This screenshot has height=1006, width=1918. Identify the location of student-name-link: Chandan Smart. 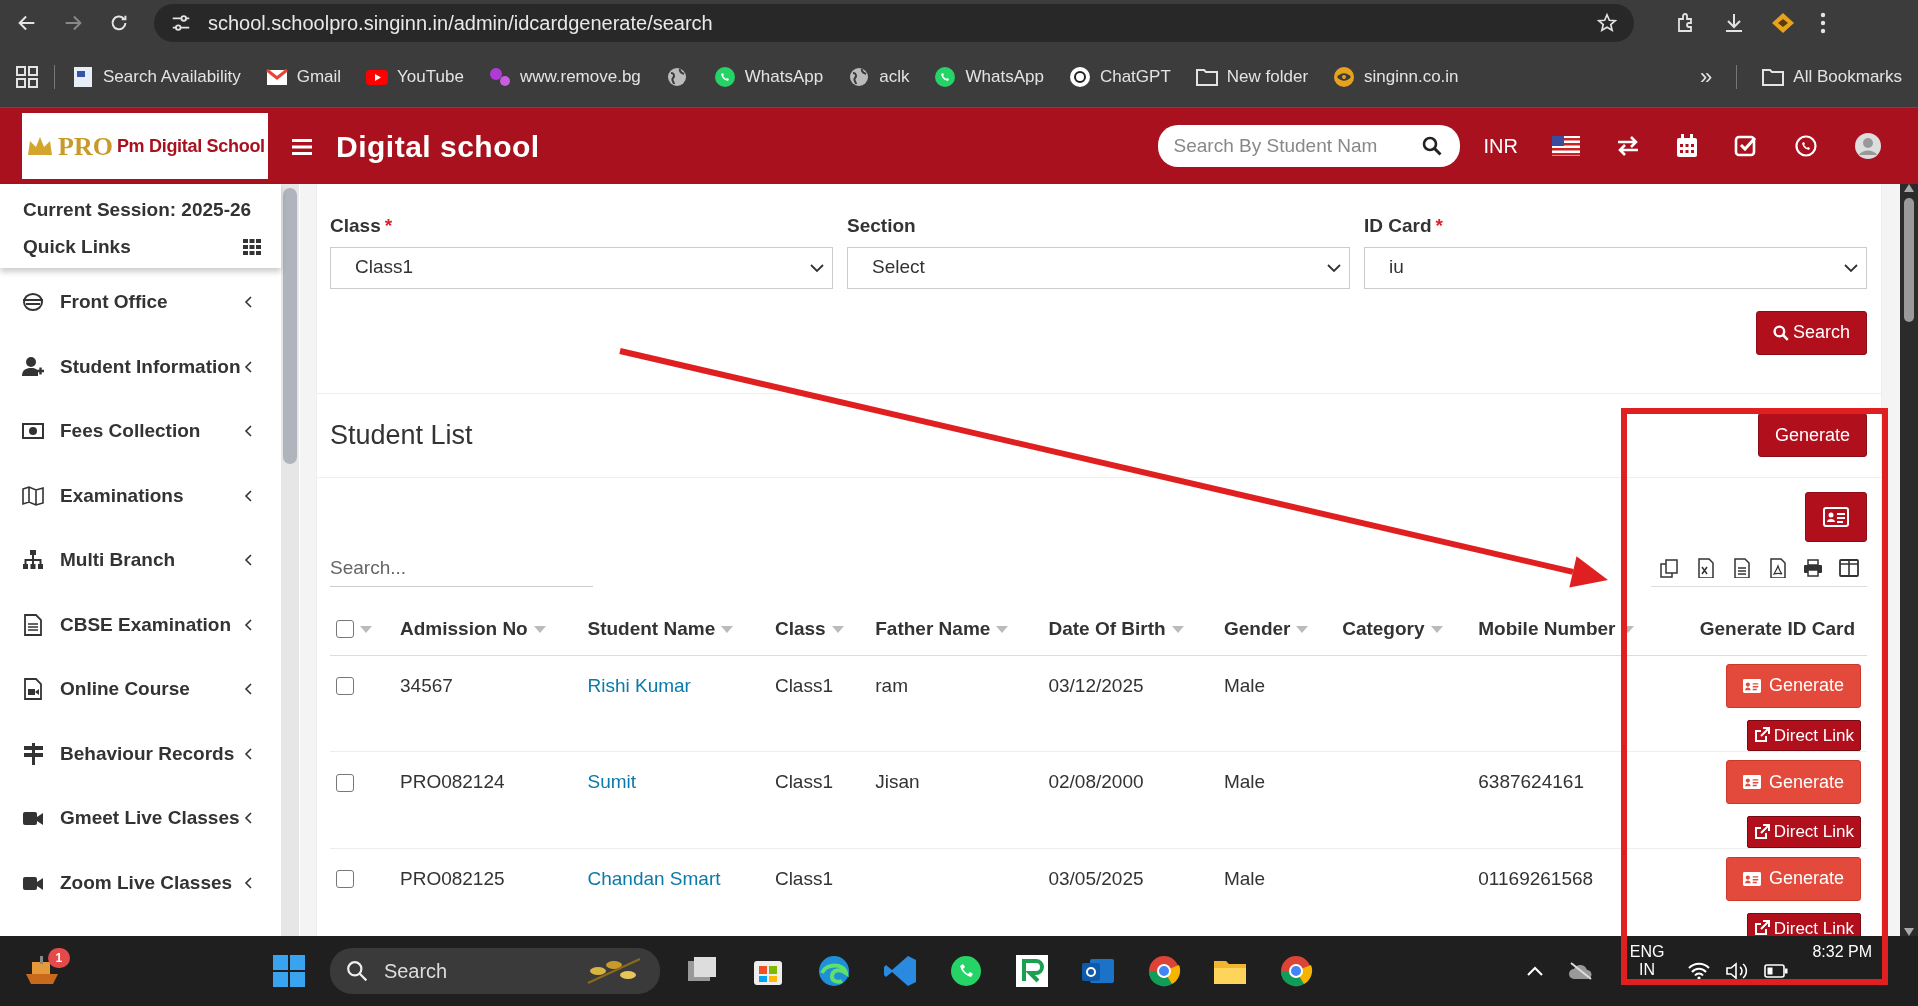
(654, 878).